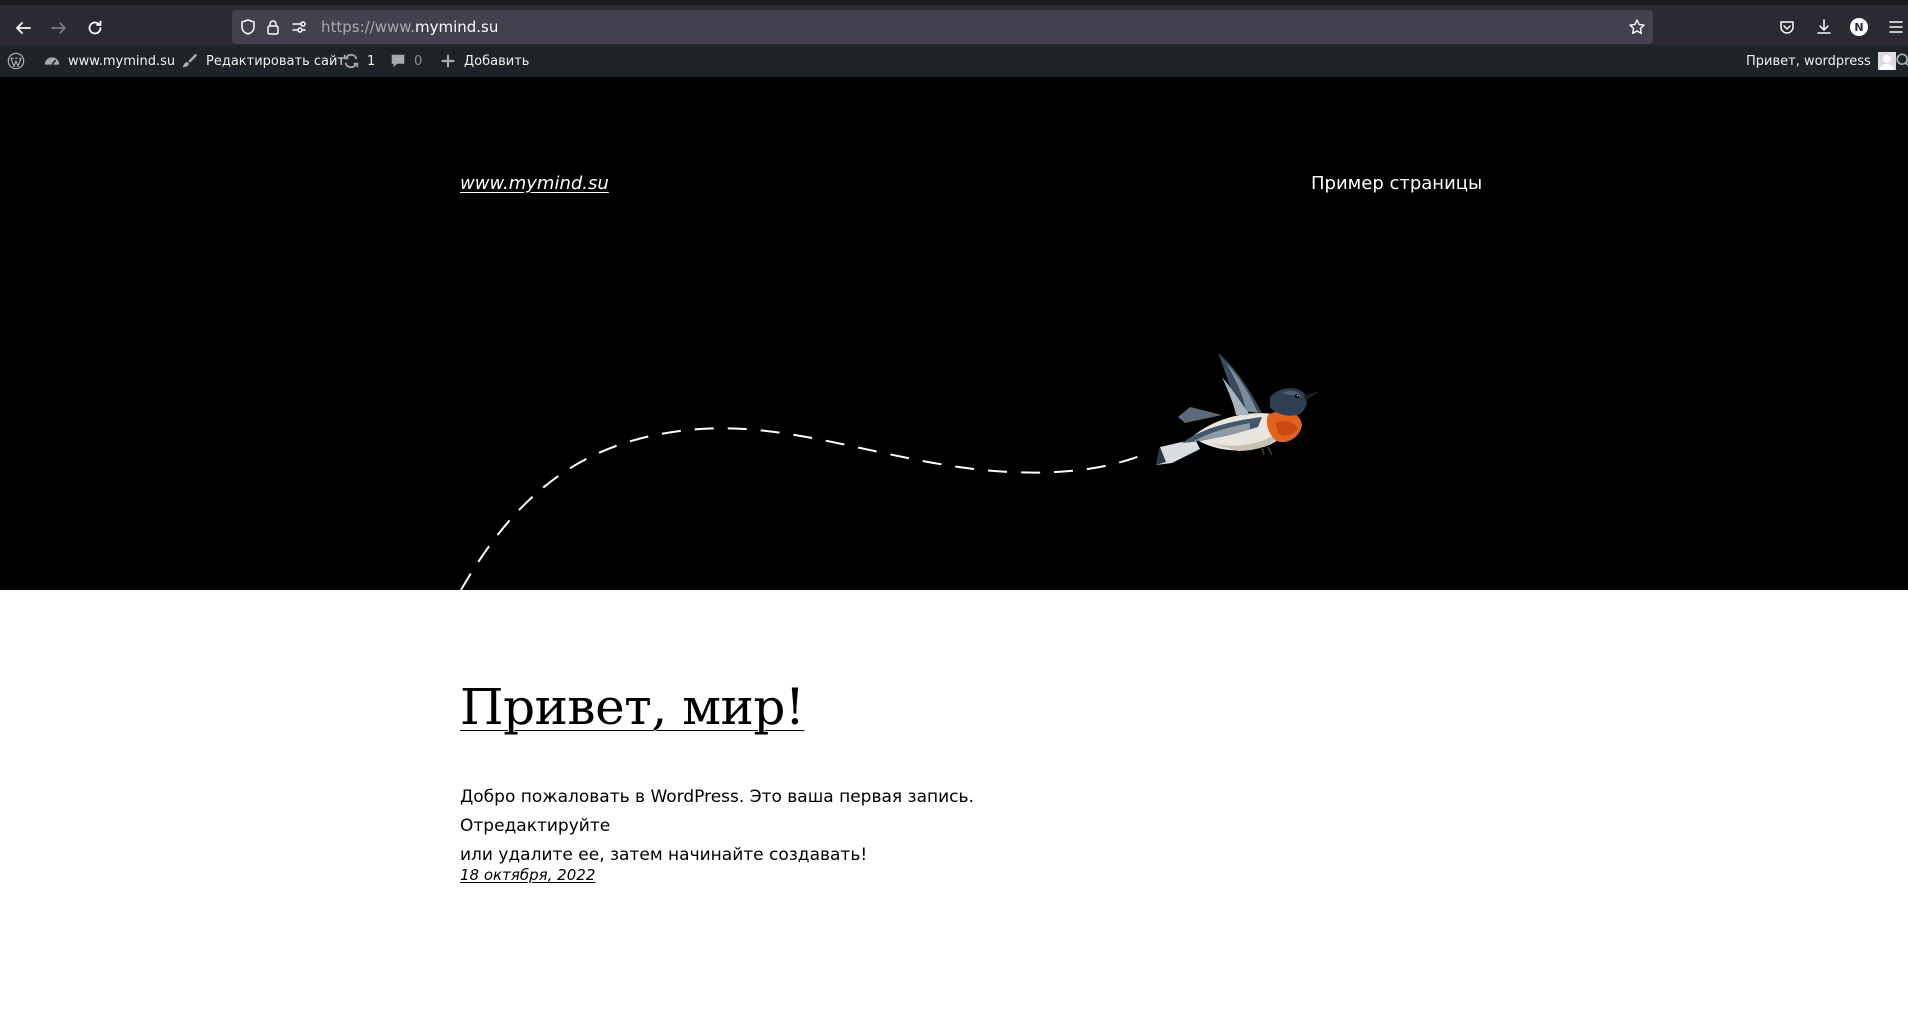 This screenshot has height=1032, width=1908. I want to click on admin-bar-updates: 1, so click(358, 61).